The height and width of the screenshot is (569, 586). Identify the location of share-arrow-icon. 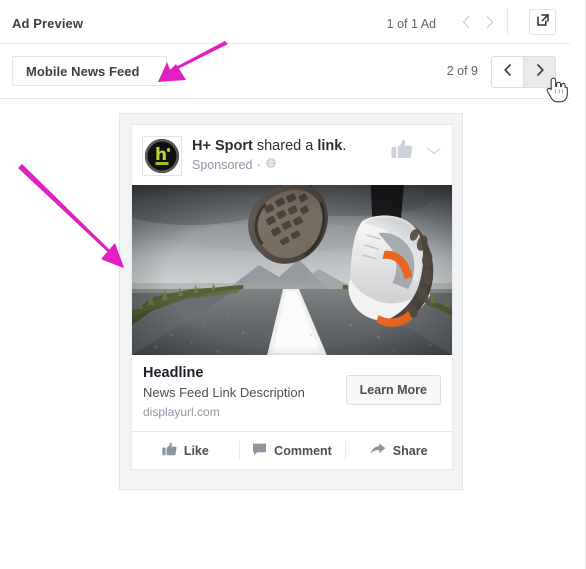
(378, 450).